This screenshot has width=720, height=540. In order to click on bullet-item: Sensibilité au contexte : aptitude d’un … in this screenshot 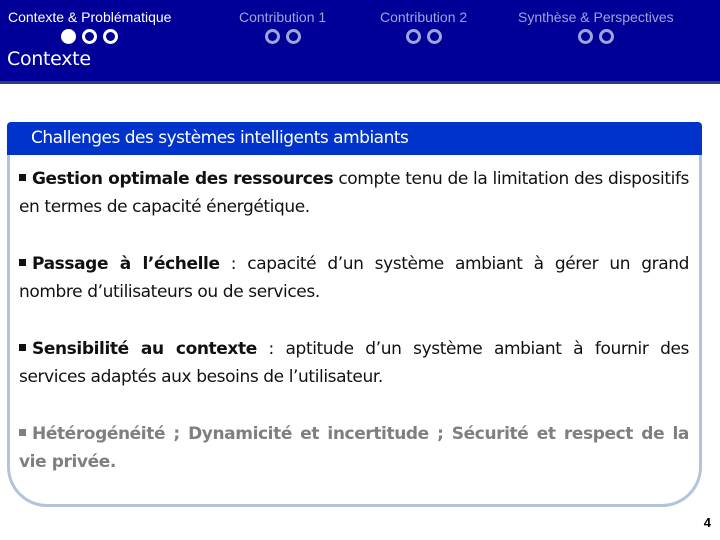, I will do `click(354, 363)`.